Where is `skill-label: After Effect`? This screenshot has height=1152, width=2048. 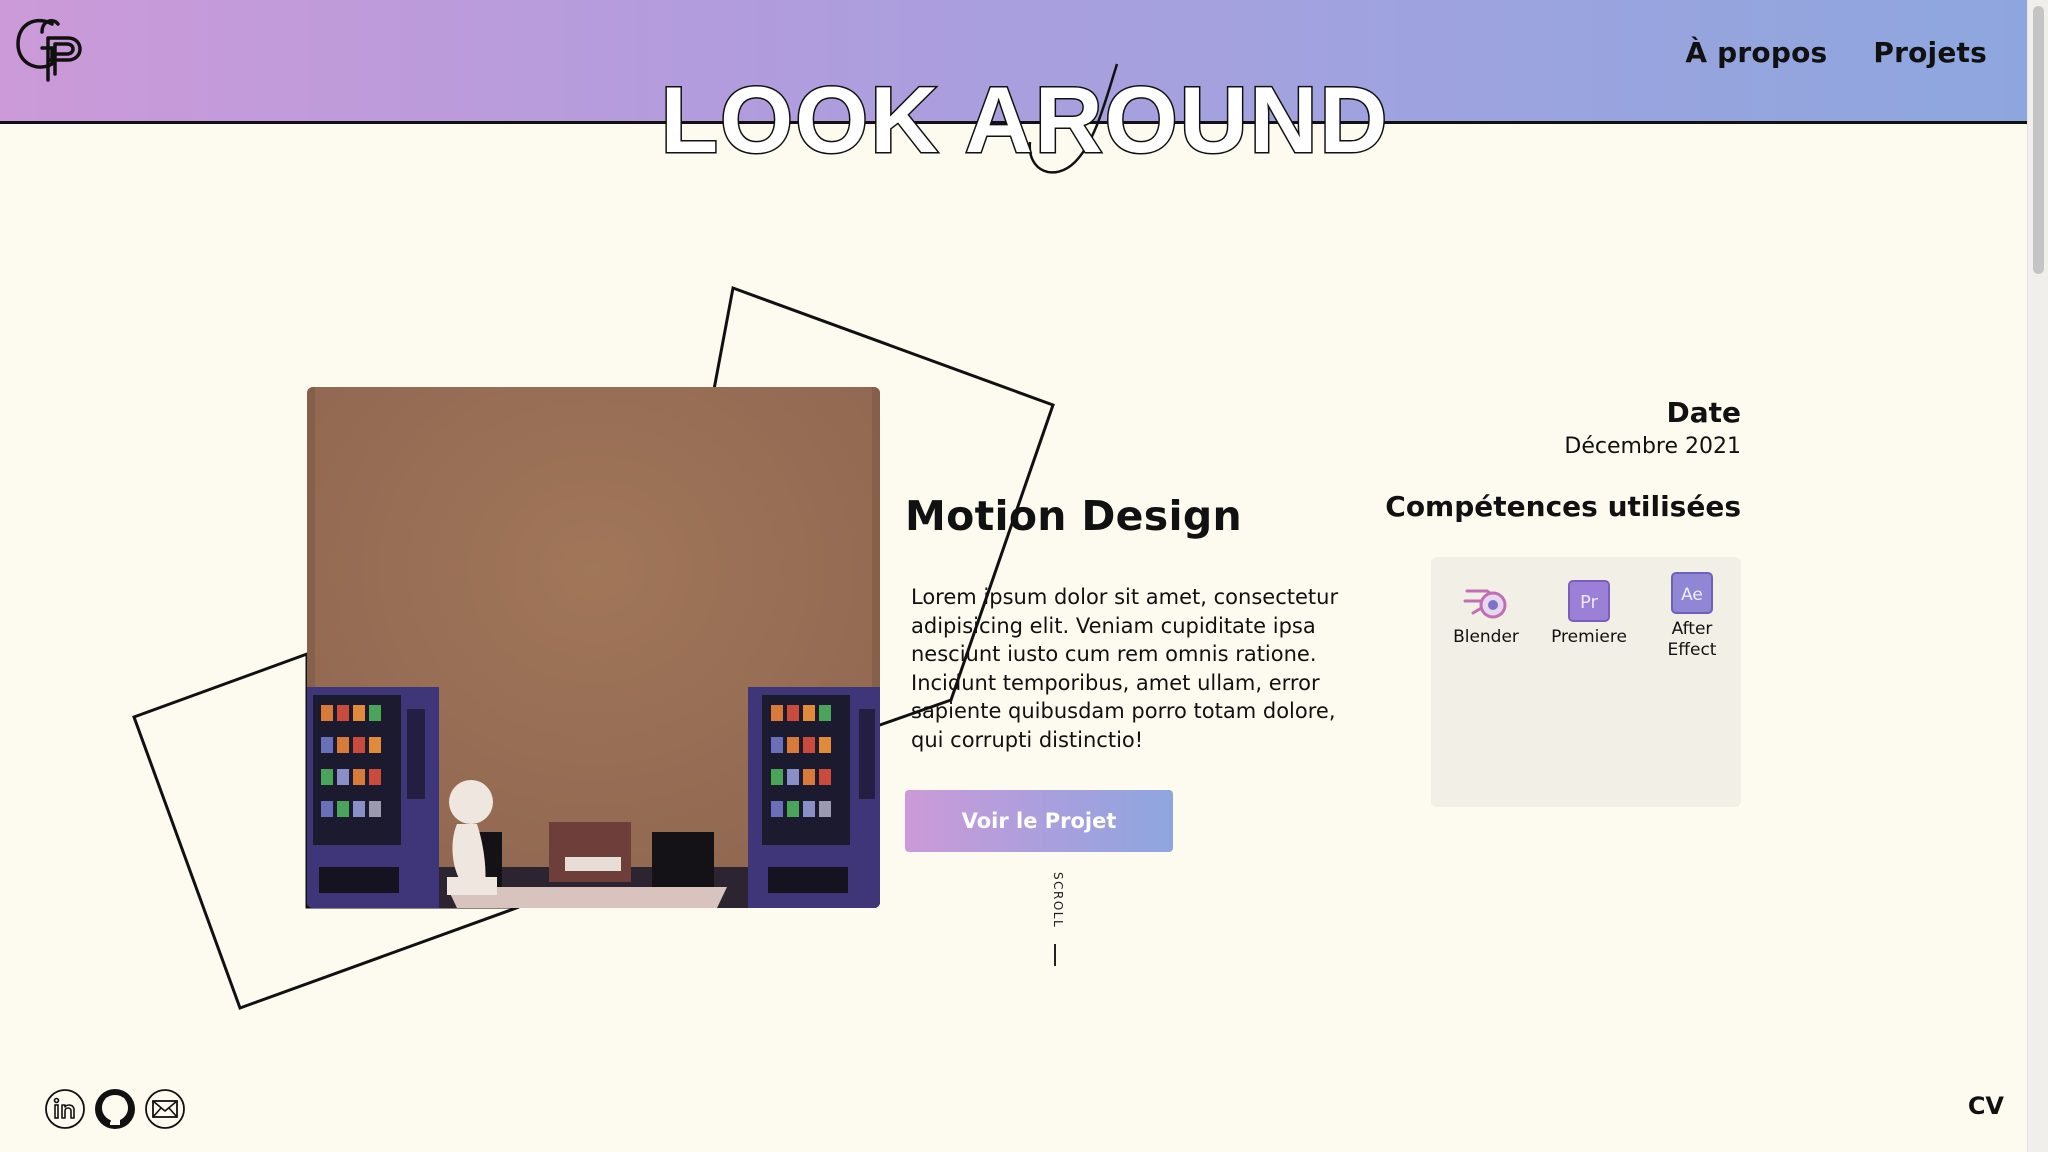
skill-label: After Effect is located at coordinates (1692, 639).